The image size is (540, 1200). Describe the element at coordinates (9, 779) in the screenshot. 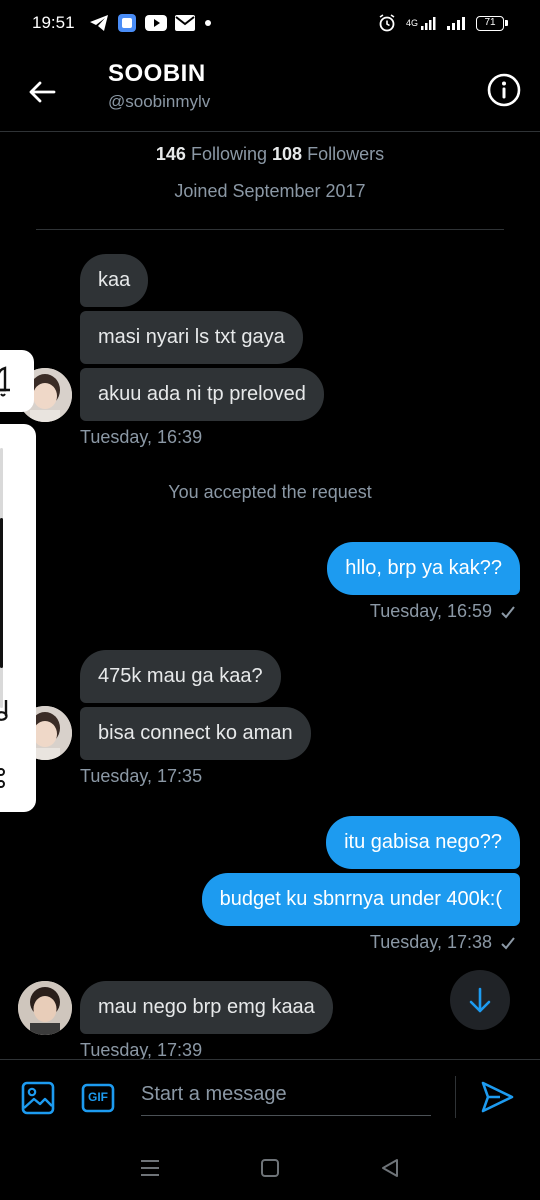

I see `more-options-icon` at that location.